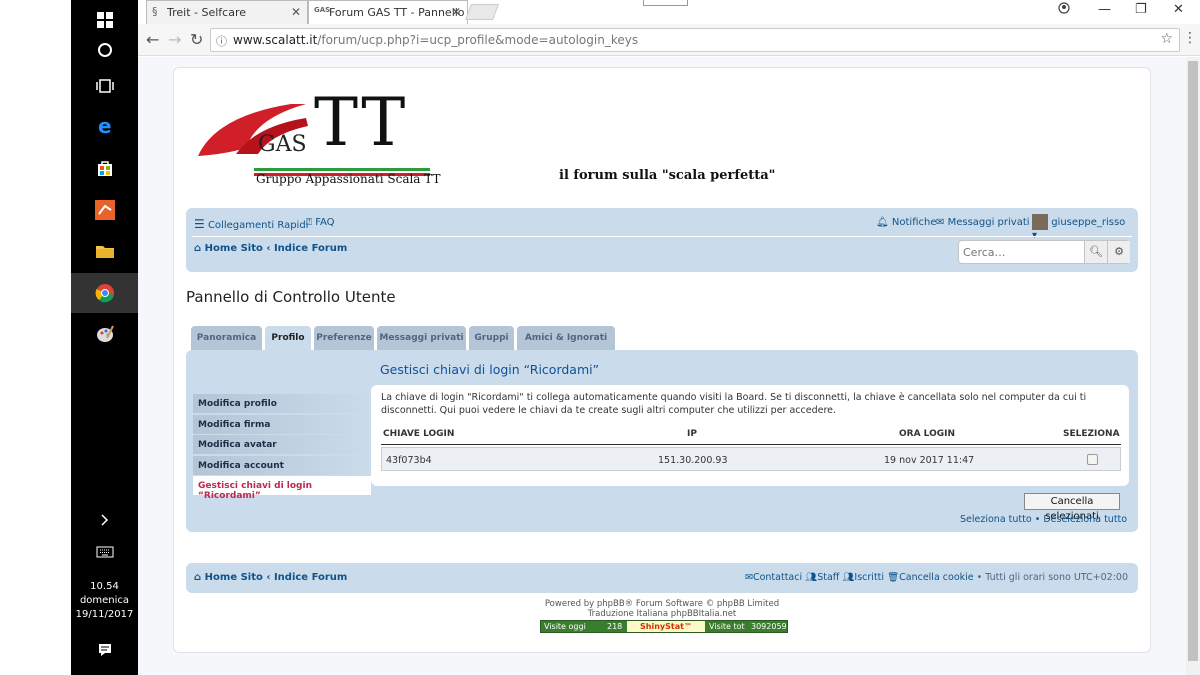 The height and width of the screenshot is (675, 1200). I want to click on breadcrumb: ⌂ Home Sito ‹ Indice Forum, so click(270, 248).